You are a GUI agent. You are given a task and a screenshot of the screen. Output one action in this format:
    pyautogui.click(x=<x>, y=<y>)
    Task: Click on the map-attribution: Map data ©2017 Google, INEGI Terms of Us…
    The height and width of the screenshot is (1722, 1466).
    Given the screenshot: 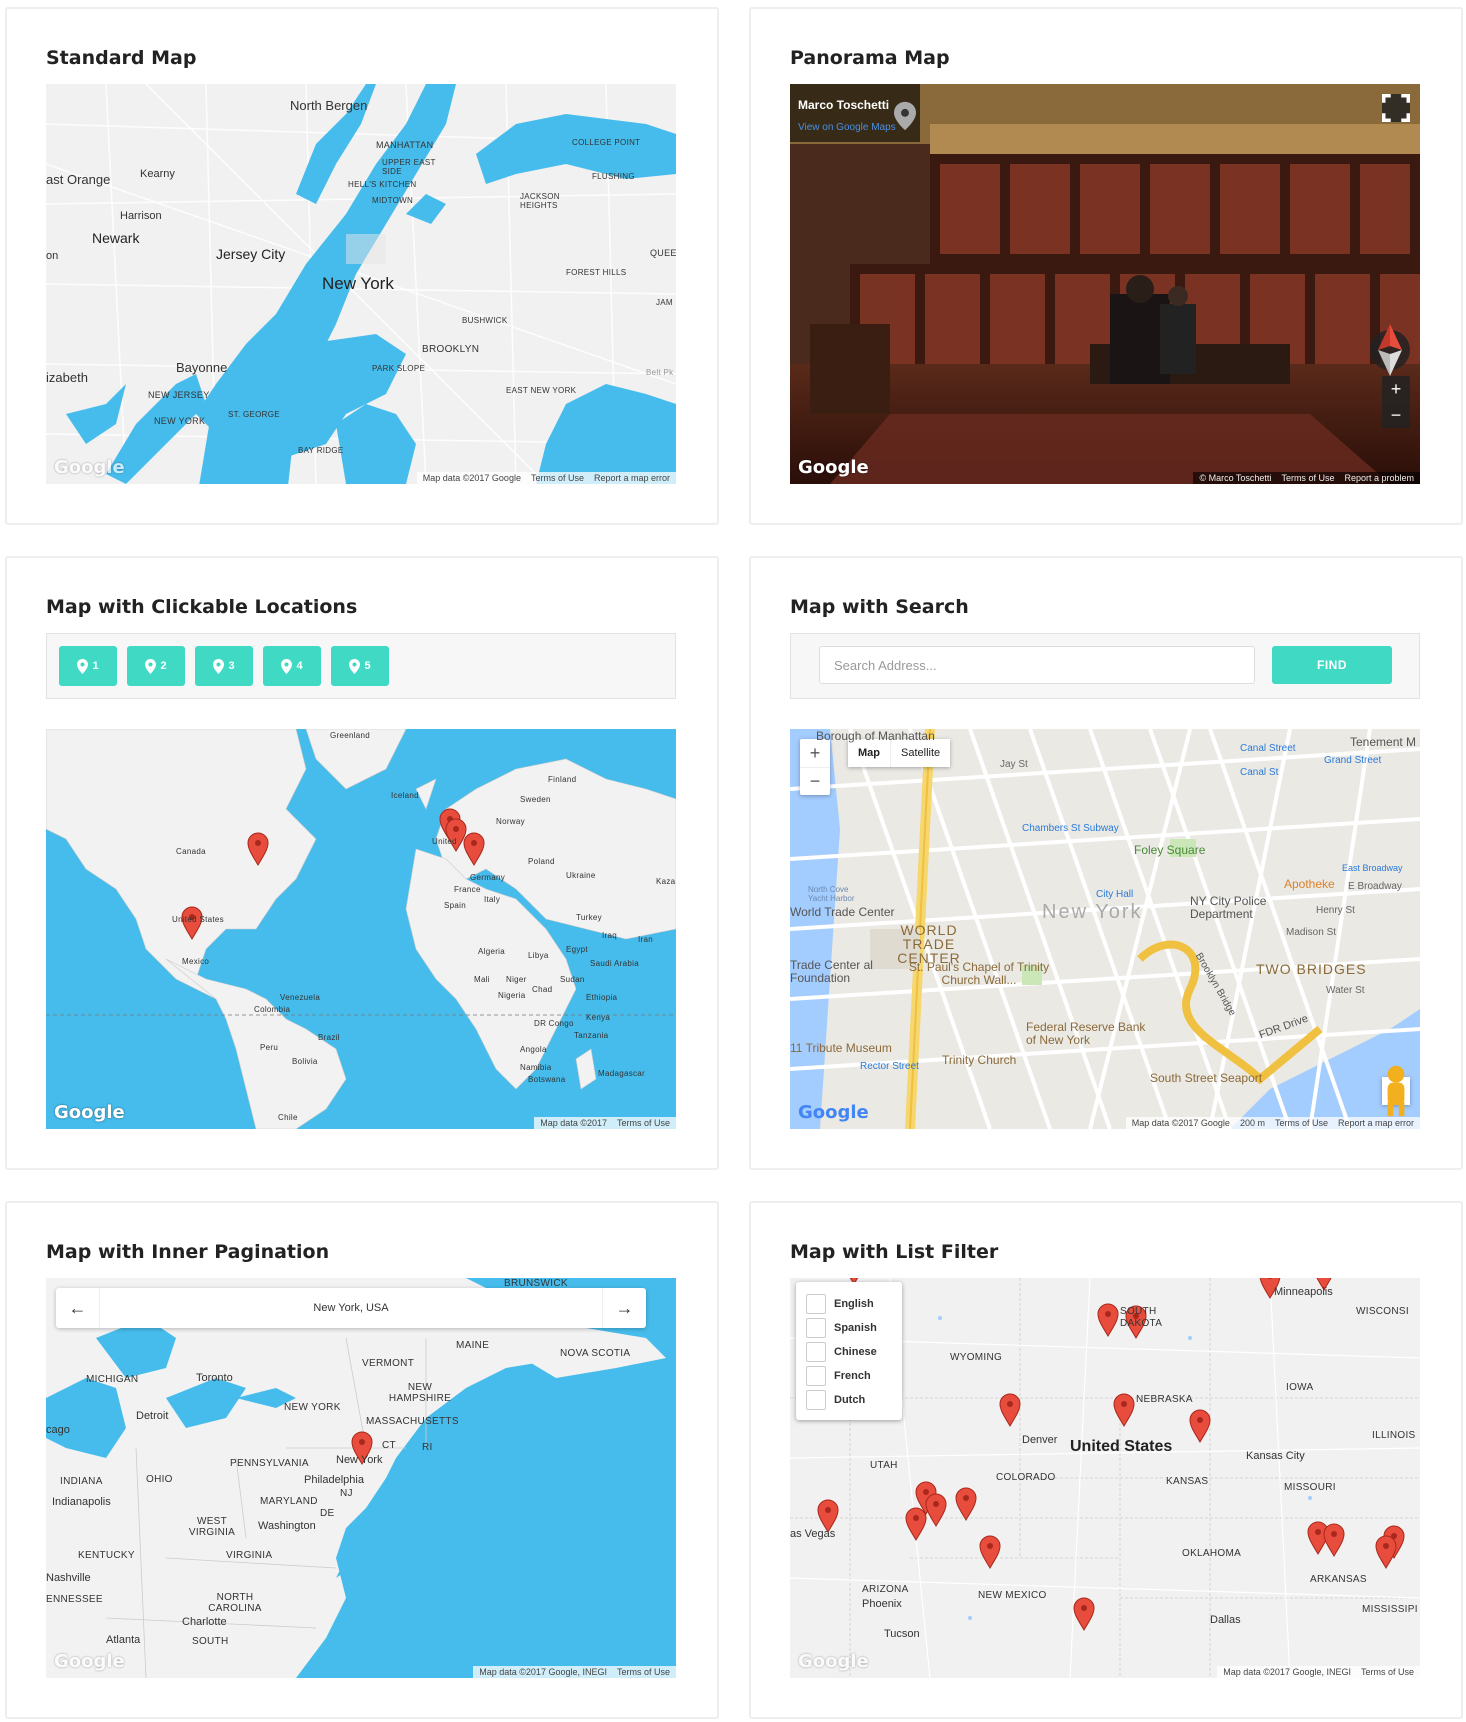 What is the action you would take?
    pyautogui.click(x=574, y=1672)
    